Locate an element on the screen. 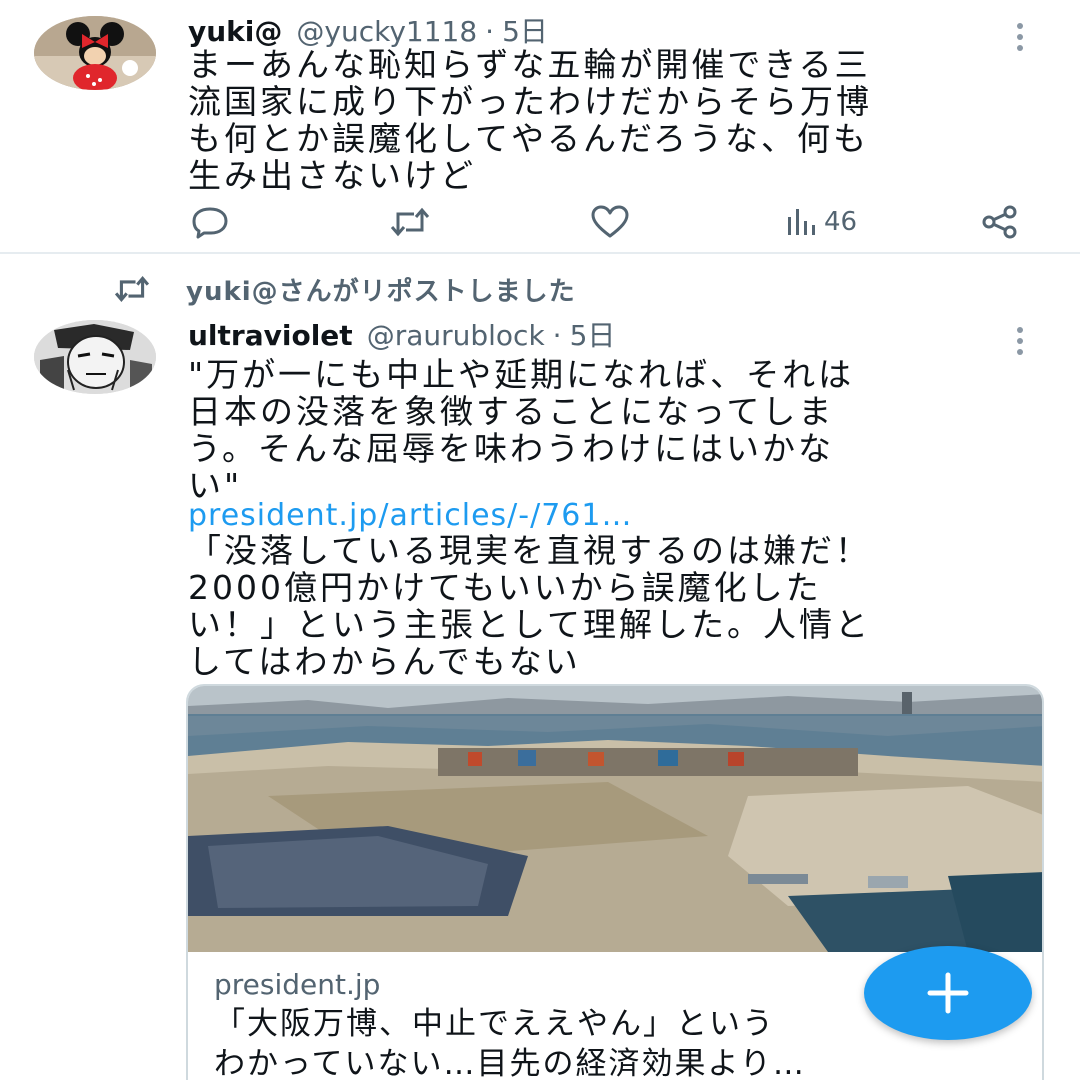 The image size is (1080, 1080). repost-text: yuki@さんがリポストしました is located at coordinates (381, 291).